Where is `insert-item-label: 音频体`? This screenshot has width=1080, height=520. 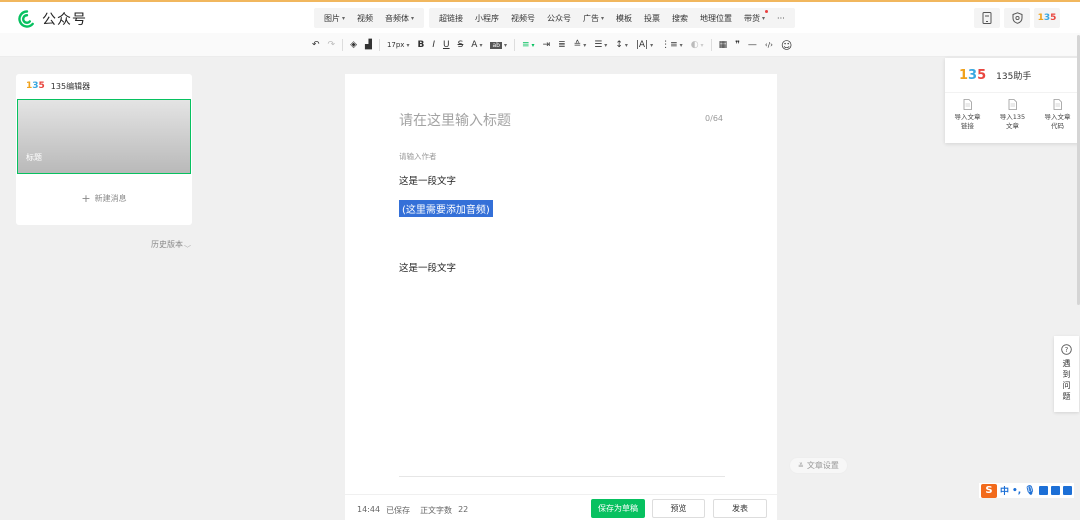 insert-item-label: 音频体 is located at coordinates (397, 18).